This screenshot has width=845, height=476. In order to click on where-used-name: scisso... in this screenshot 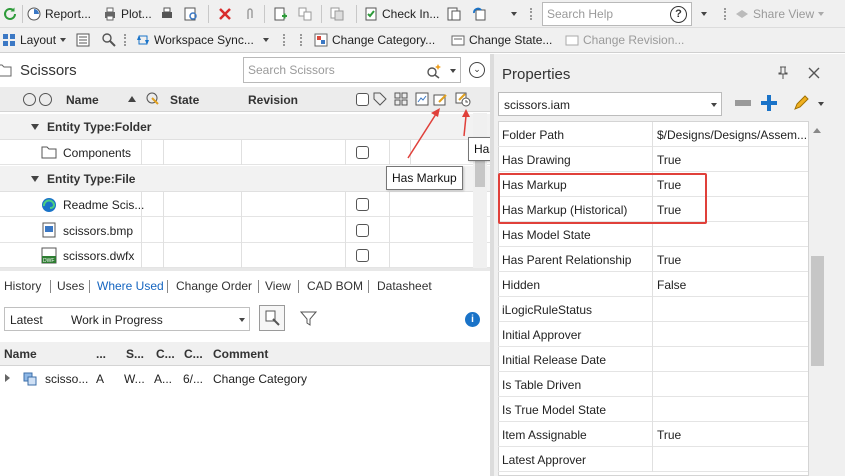, I will do `click(67, 379)`.